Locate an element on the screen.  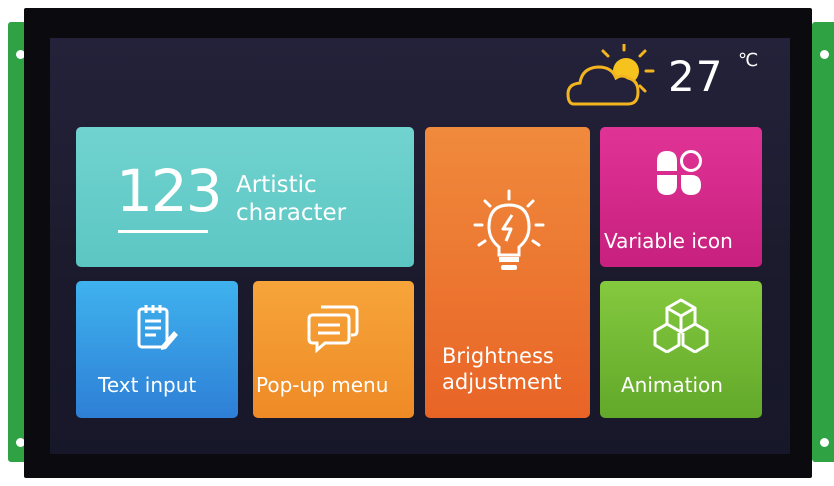
artistic-number: 123 is located at coordinates (169, 191).